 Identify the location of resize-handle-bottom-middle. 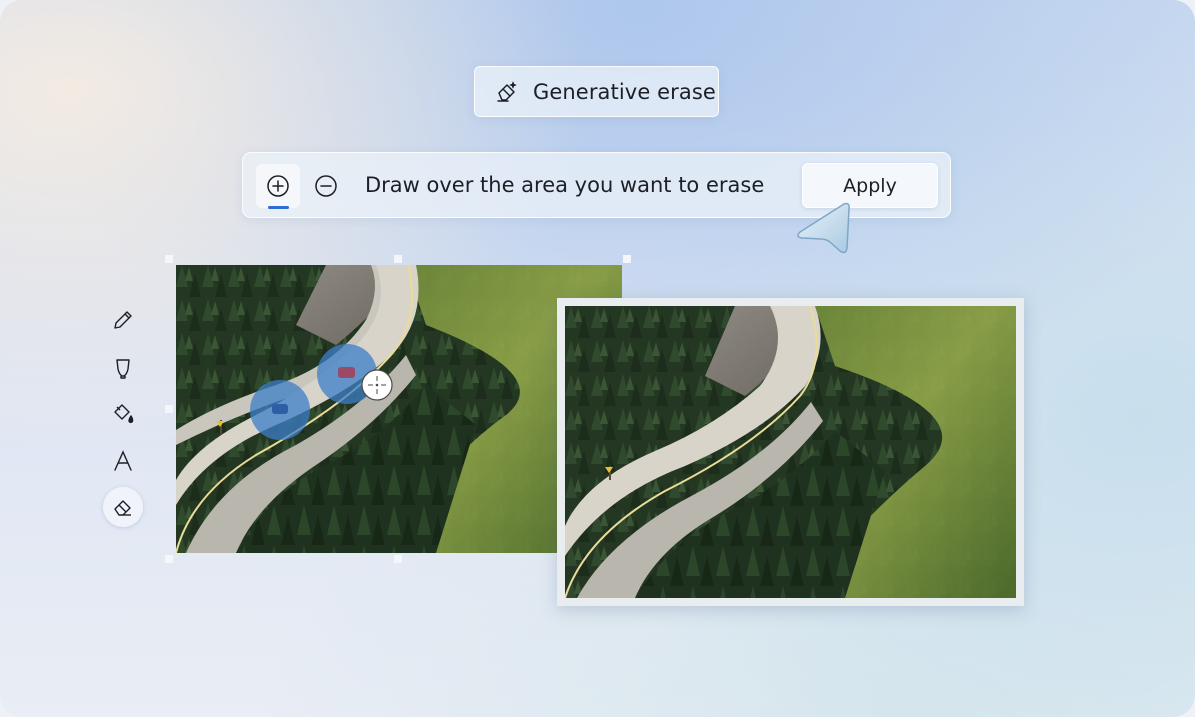
(398, 559).